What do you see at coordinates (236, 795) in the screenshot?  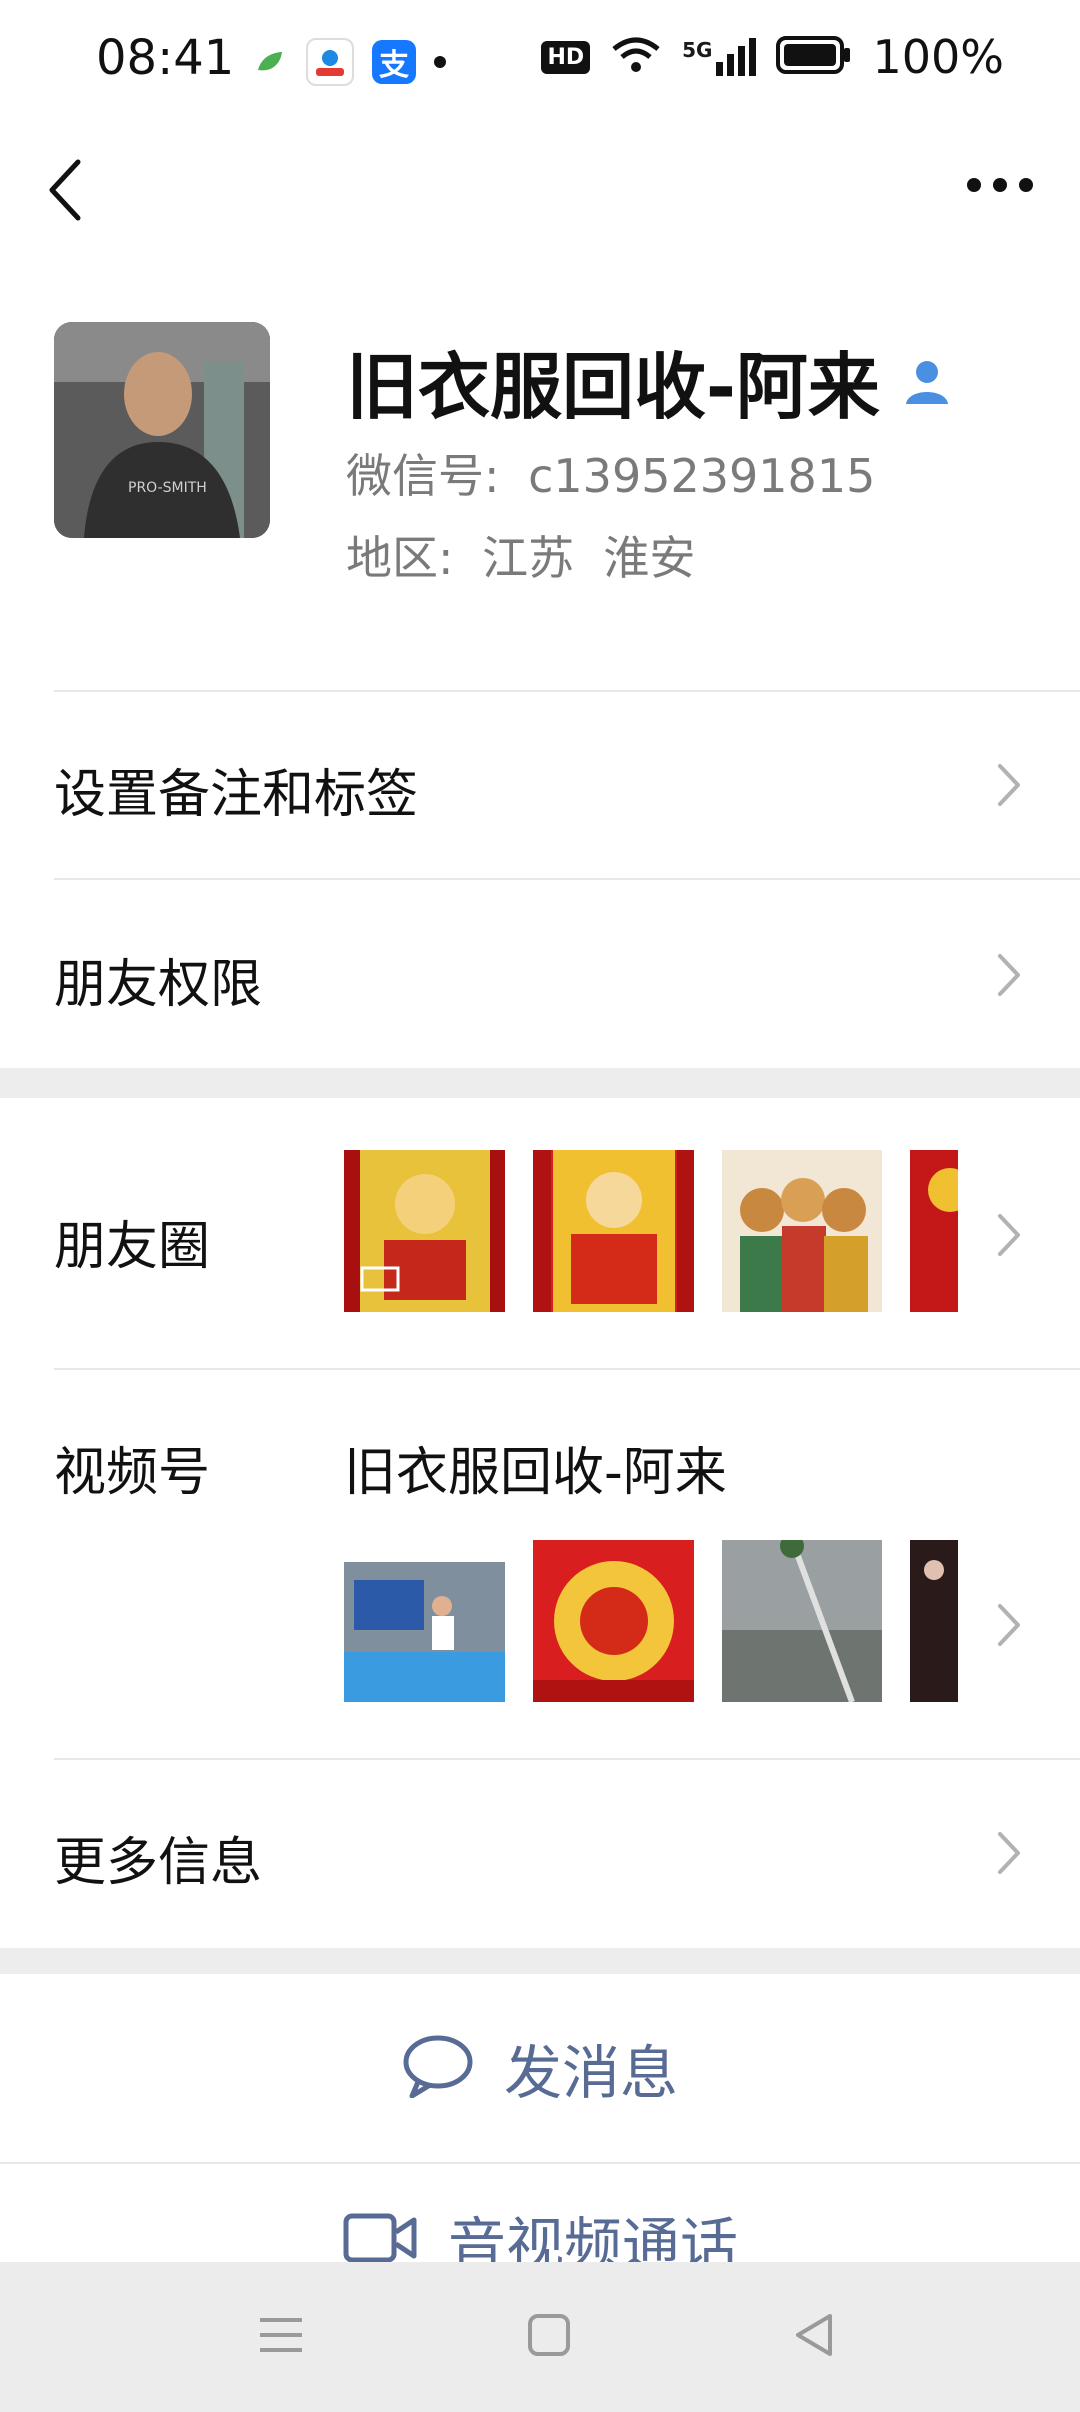 I see `remark-tags-label: 设置备注和标签` at bounding box center [236, 795].